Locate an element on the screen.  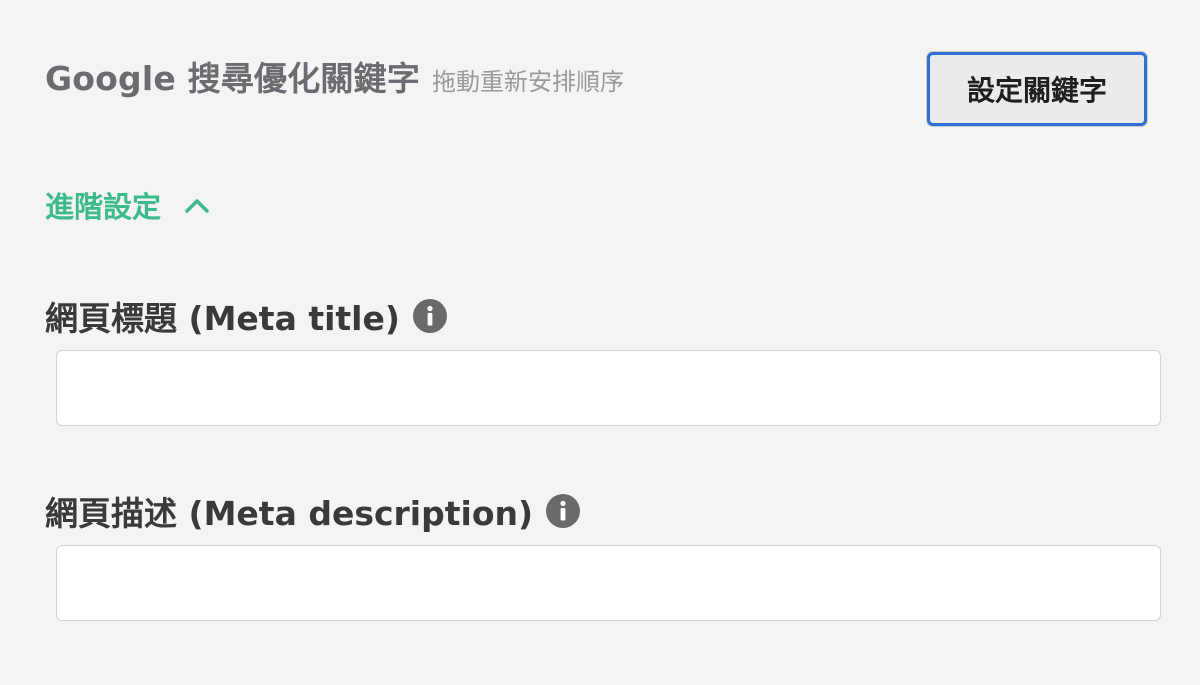
meta-title-input is located at coordinates (608, 388).